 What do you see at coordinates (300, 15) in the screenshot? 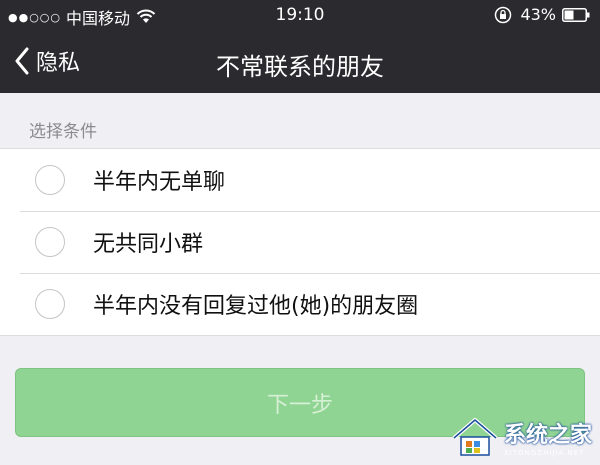
I see `status-bar: ●●○○○ 中国移动 19:10 43%` at bounding box center [300, 15].